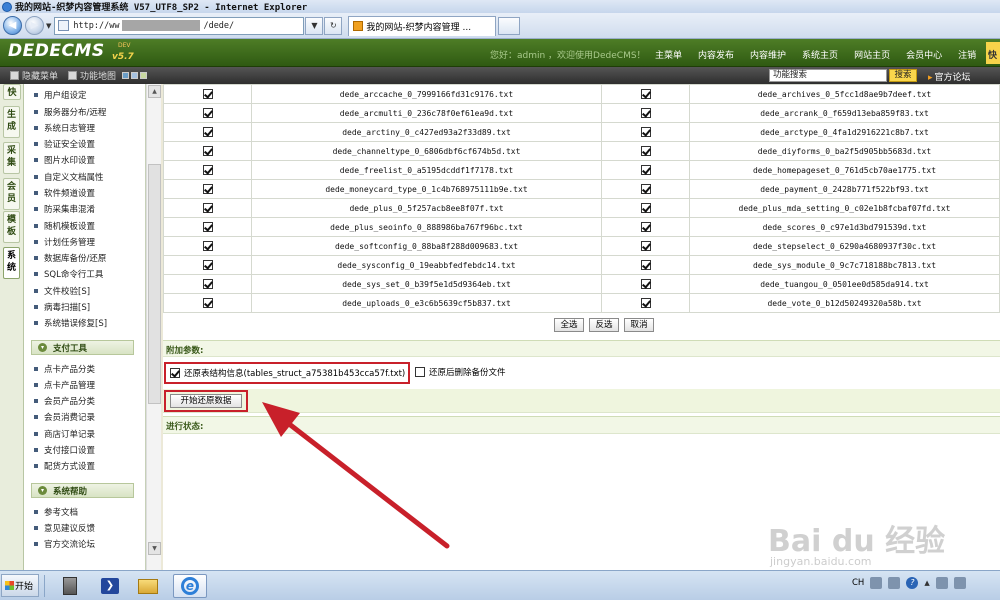 Image resolution: width=1000 pixels, height=600 pixels. I want to click on nav-system-home: 系统主页, so click(820, 54).